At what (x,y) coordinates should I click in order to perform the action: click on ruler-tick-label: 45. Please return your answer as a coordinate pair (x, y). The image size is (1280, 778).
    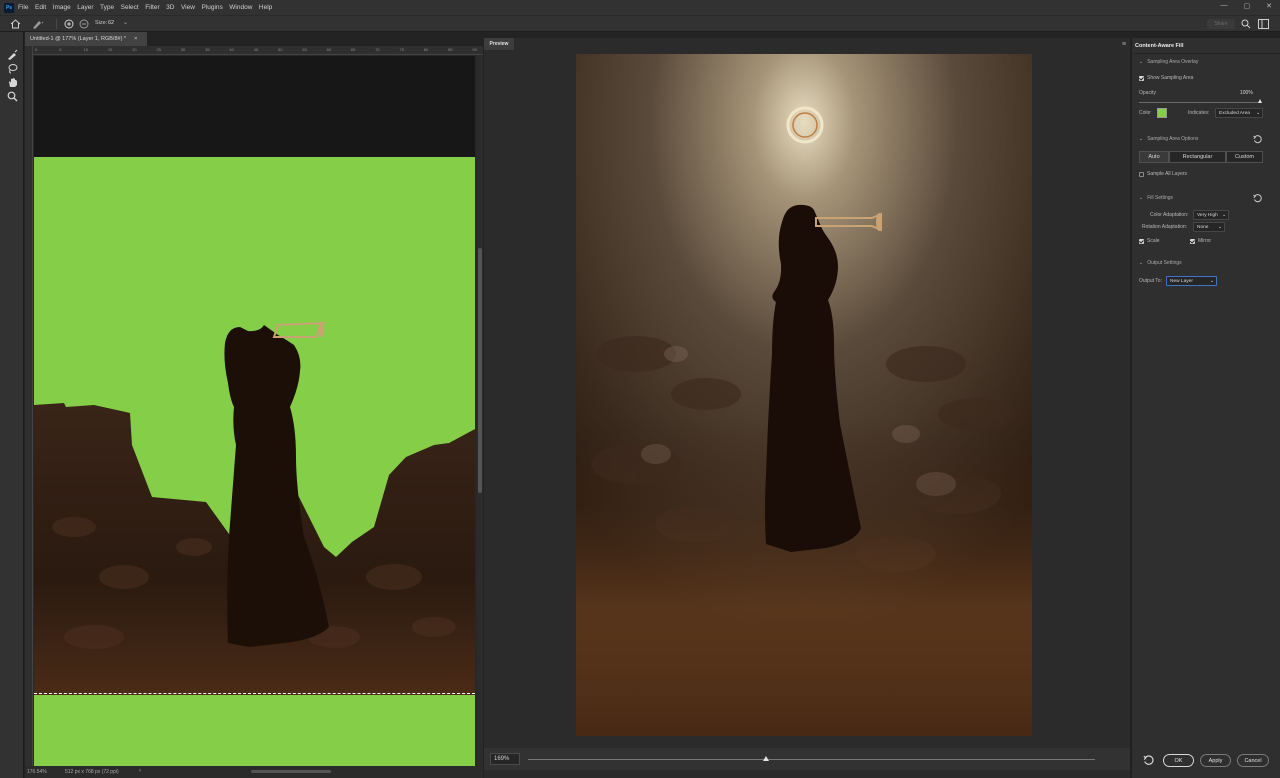
    Looking at the image, I should click on (256, 49).